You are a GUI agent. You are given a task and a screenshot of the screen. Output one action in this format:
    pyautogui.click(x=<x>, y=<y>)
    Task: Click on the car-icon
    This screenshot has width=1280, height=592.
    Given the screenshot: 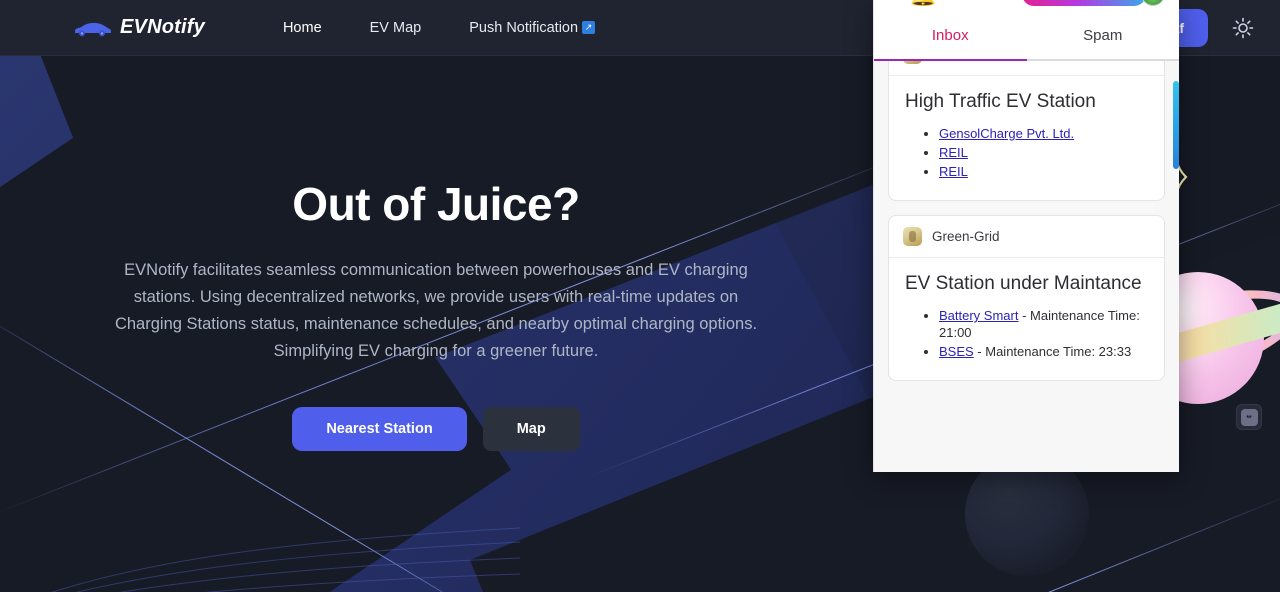 What is the action you would take?
    pyautogui.click(x=93, y=29)
    